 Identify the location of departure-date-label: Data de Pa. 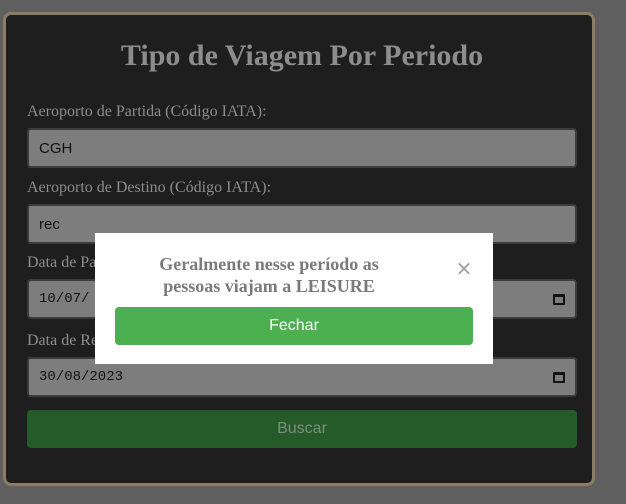
(62, 262).